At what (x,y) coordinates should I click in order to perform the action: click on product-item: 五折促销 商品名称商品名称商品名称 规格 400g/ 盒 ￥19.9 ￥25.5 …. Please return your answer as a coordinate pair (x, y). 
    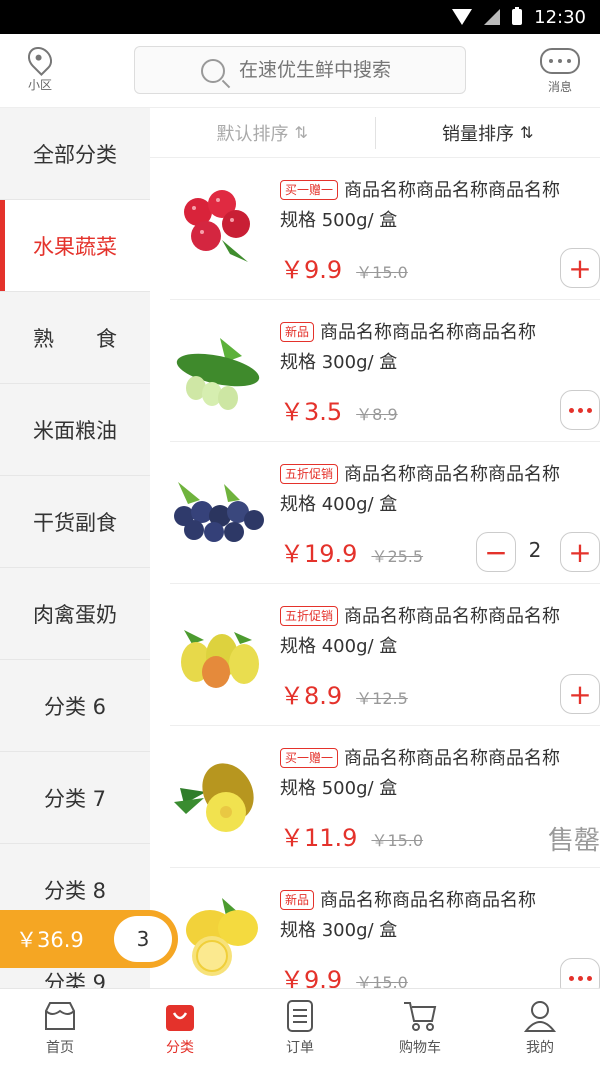
    Looking at the image, I should click on (385, 513).